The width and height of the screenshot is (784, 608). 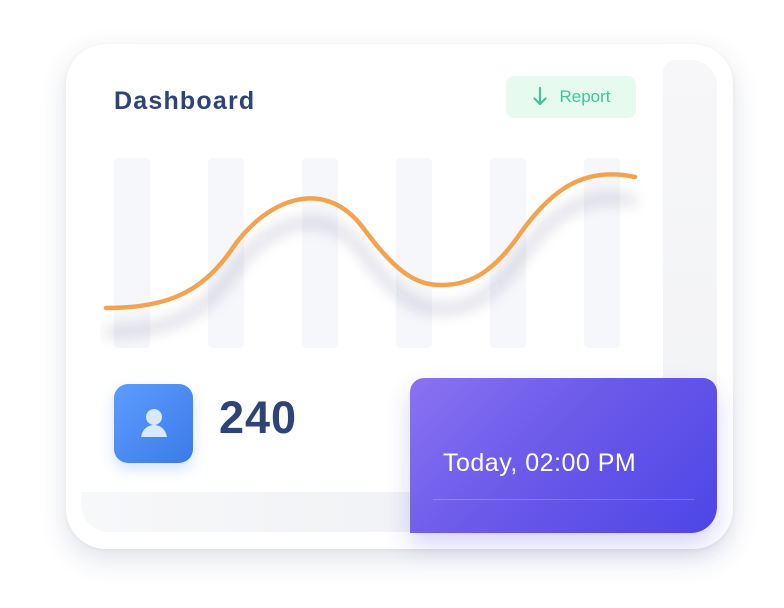 What do you see at coordinates (246, 512) in the screenshot?
I see `card-bottom-panel` at bounding box center [246, 512].